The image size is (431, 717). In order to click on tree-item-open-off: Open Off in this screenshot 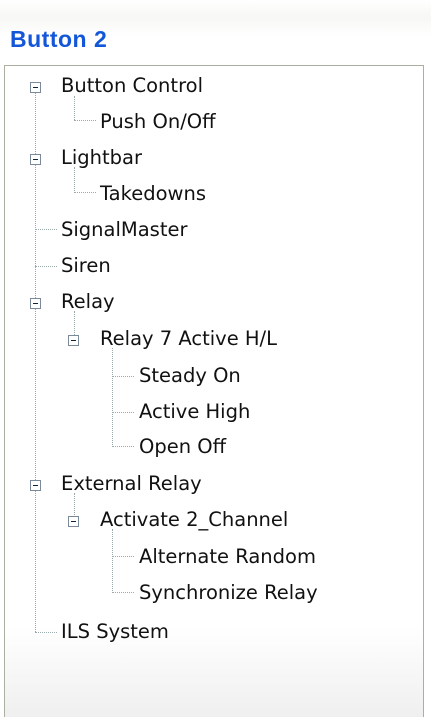, I will do `click(205, 447)`.